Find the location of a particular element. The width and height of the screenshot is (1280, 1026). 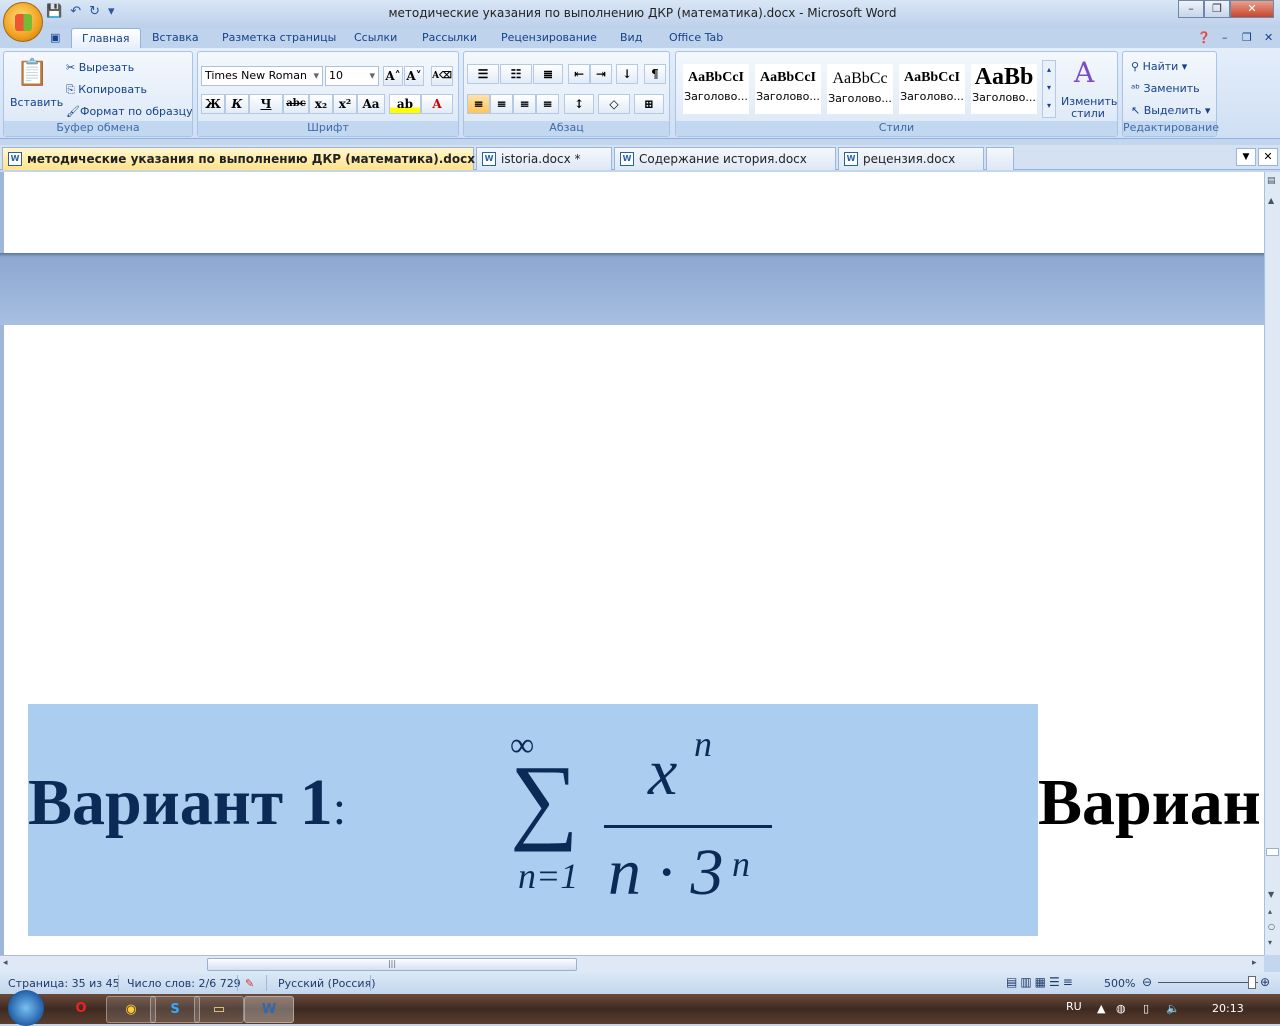

language: Русский (Россия) is located at coordinates (327, 983).